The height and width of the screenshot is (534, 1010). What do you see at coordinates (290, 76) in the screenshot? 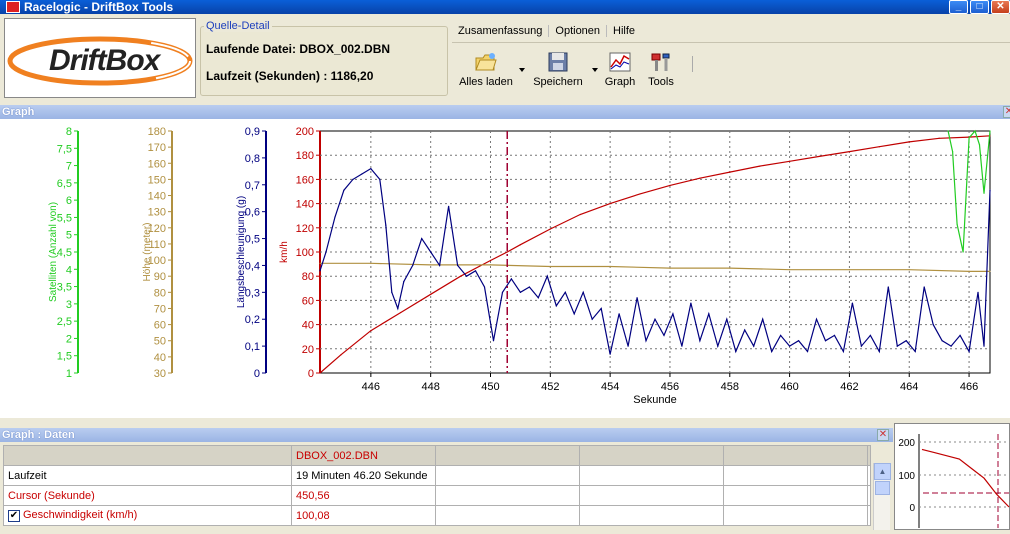
I see `runtime-label: Laufzeit (Sekunden) : 1186,20` at bounding box center [290, 76].